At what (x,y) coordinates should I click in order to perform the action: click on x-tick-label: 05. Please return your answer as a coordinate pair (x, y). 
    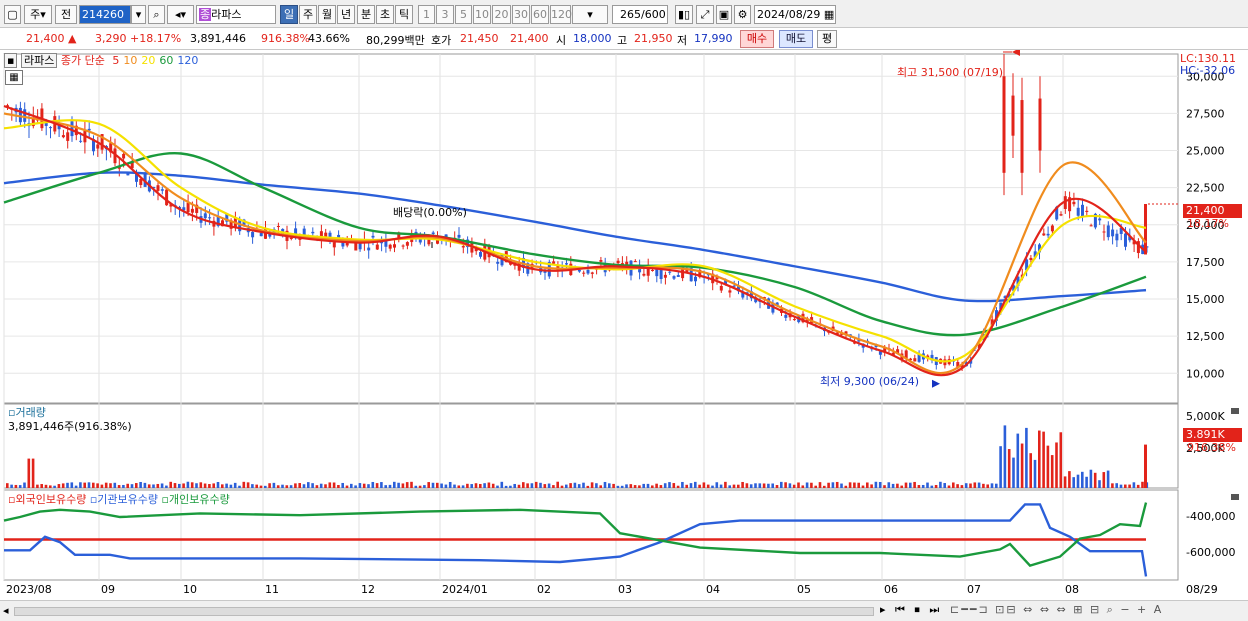
    Looking at the image, I should click on (804, 589).